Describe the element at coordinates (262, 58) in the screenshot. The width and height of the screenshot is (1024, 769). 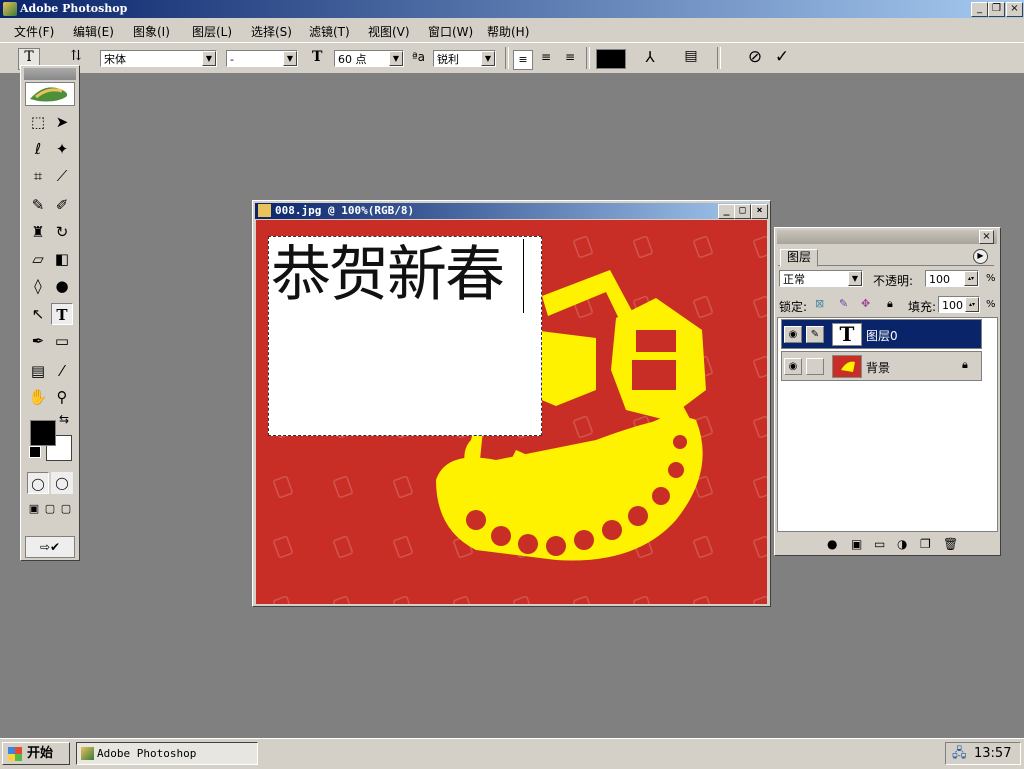
I see `font-style-select: - ▼` at that location.